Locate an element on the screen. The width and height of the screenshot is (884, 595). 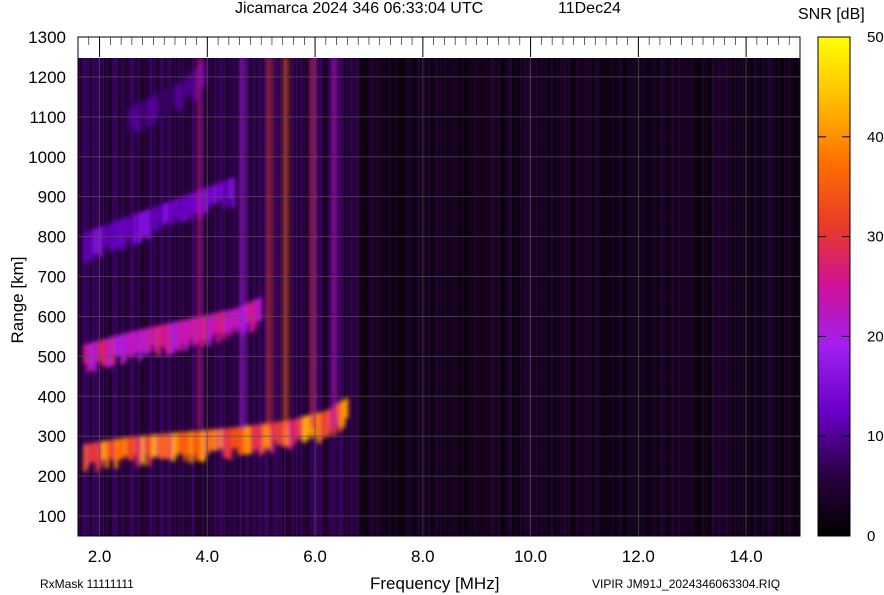
y-tick-label: 800 is located at coordinates (52, 237).